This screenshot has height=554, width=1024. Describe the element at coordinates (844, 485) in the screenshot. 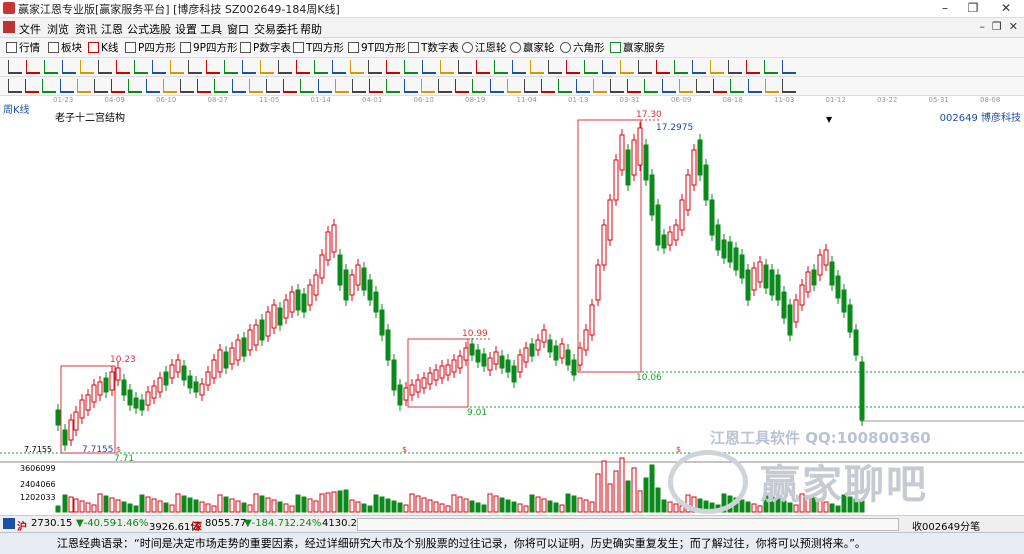

I see `watermark-line2: 赢家聊吧` at that location.